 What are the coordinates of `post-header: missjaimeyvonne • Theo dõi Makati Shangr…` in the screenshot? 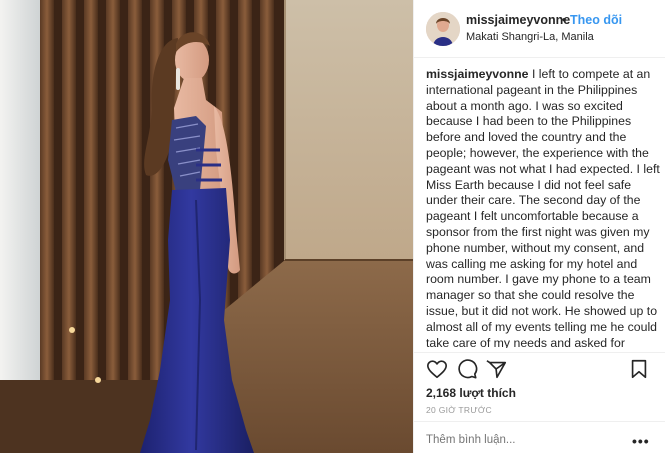 It's located at (539, 29).